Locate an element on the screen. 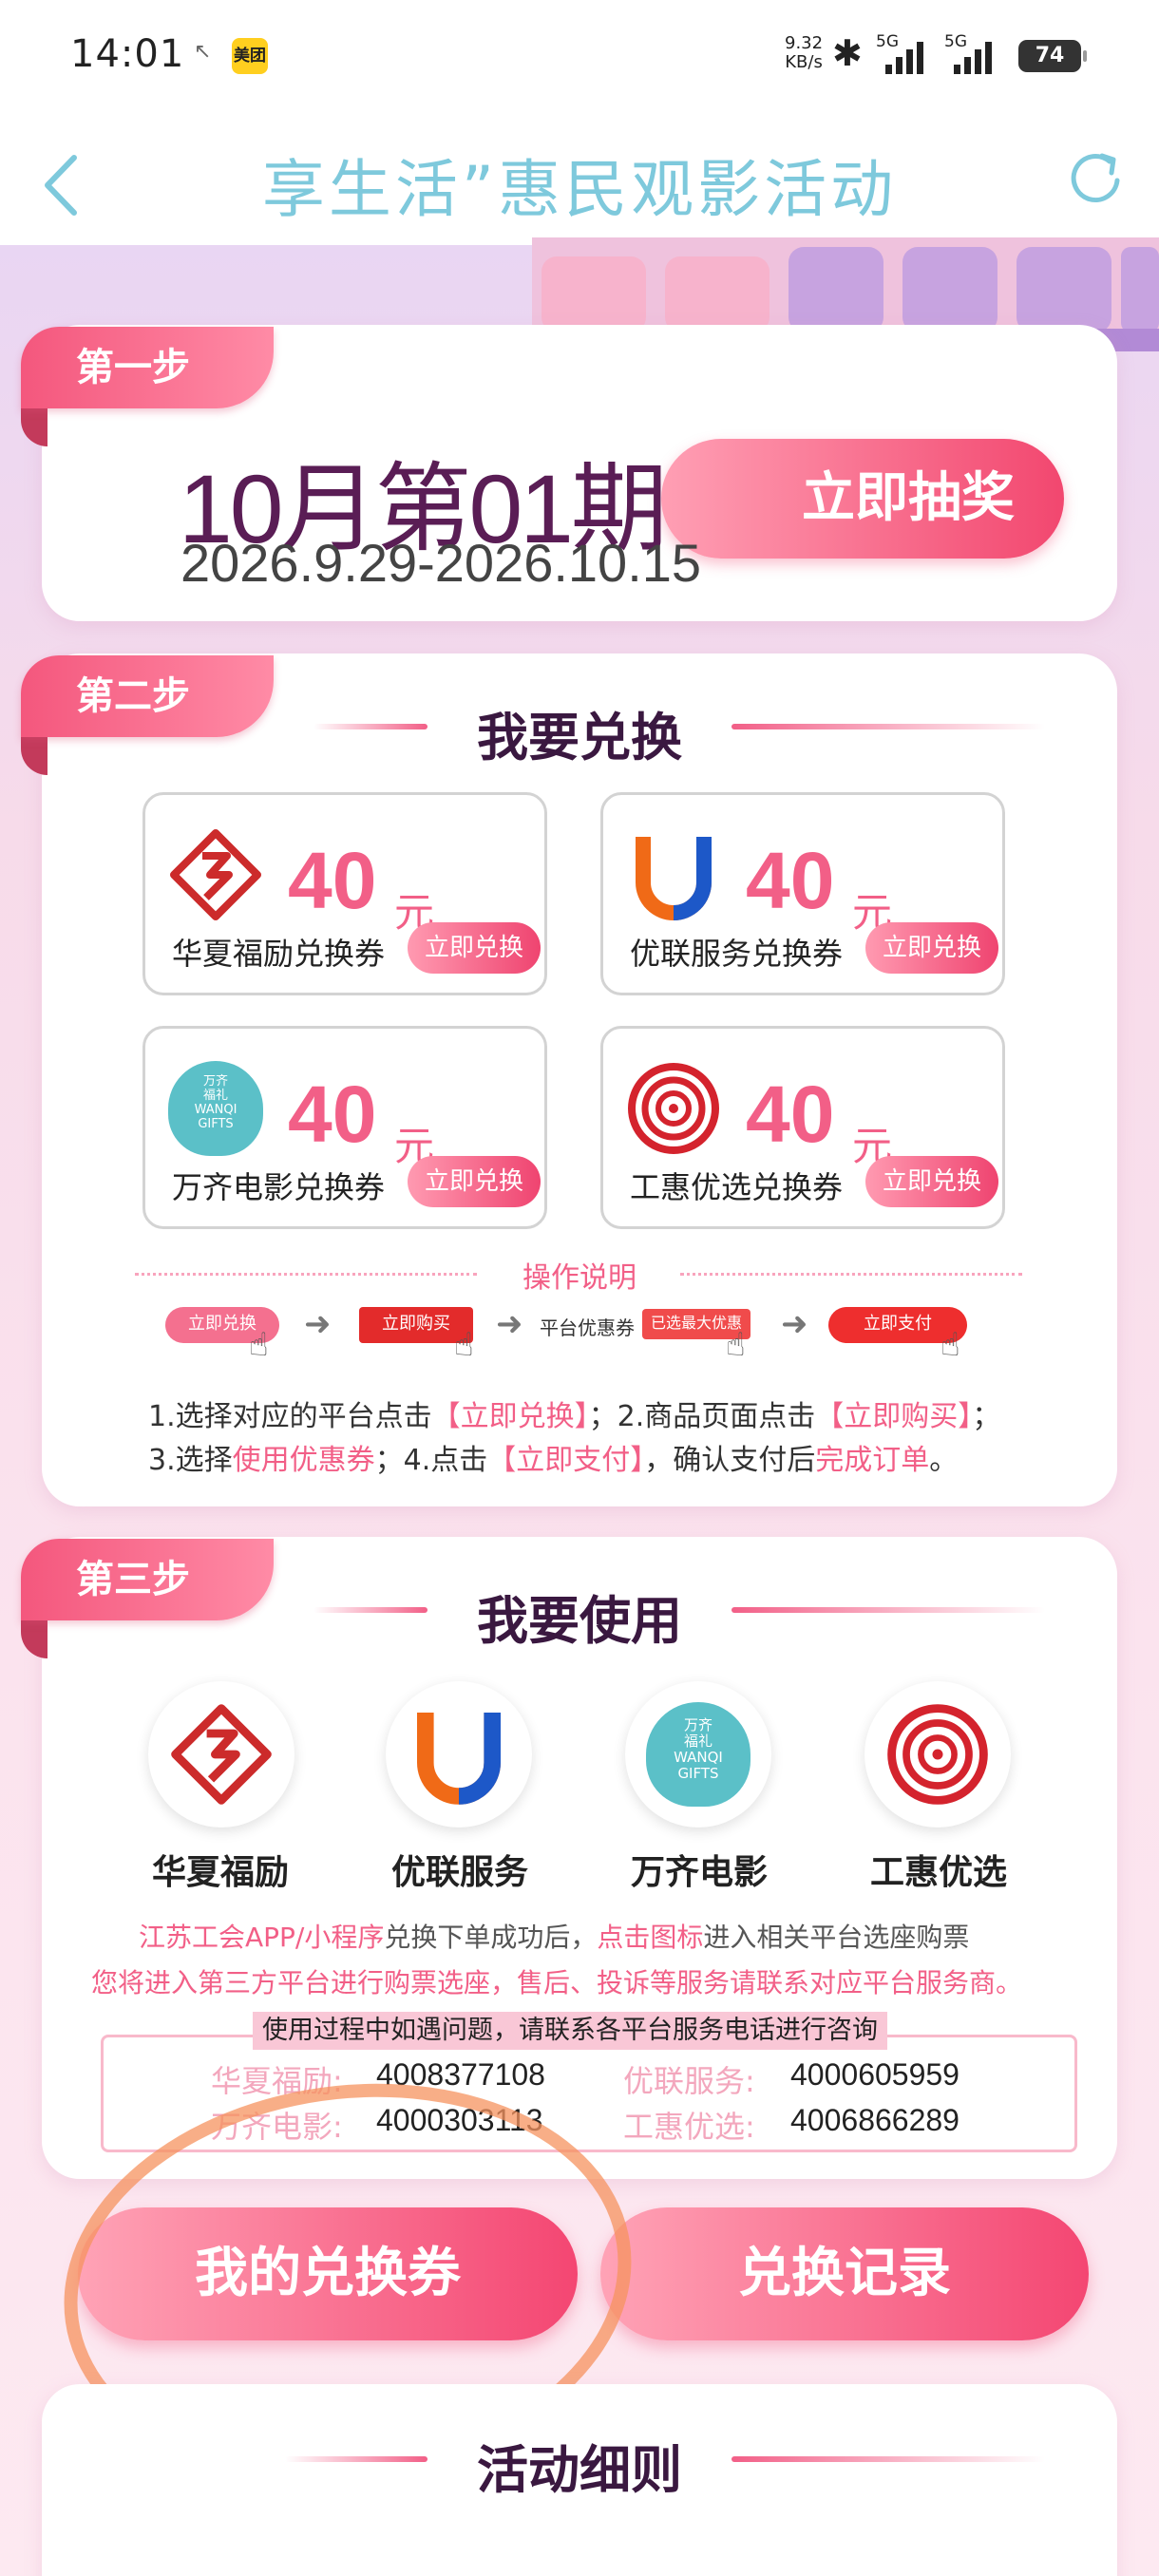 The width and height of the screenshot is (1159, 2576). coupon-youlian: 40 元 优联服务兑换券 立即兑换 is located at coordinates (802, 893).